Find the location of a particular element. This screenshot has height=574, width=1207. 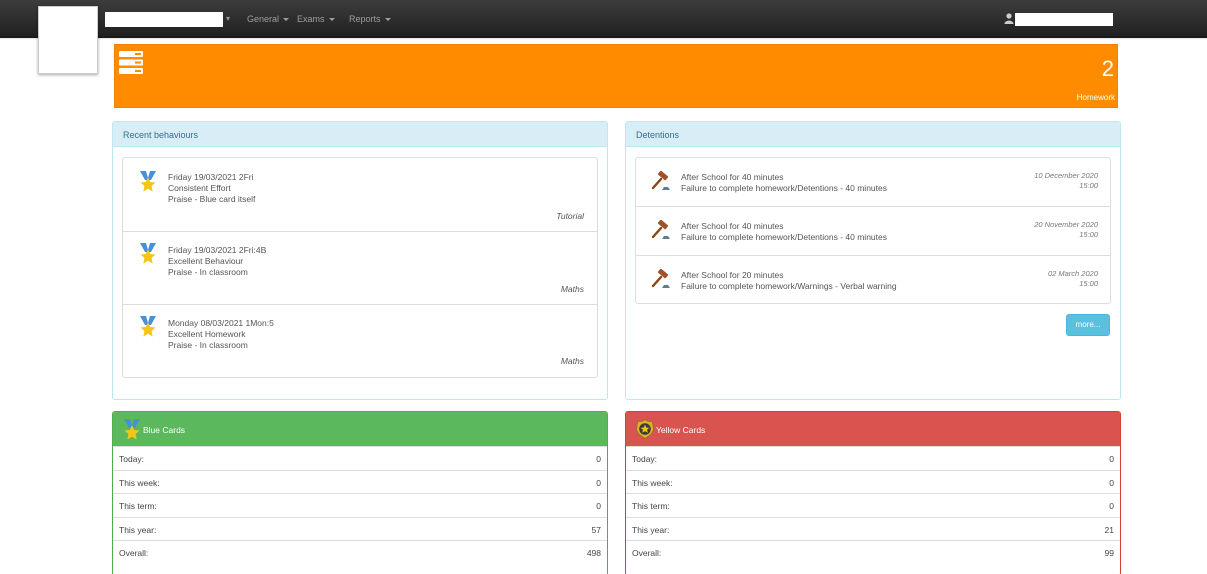

recent-behaviours-title: Recent behaviours is located at coordinates (360, 134).